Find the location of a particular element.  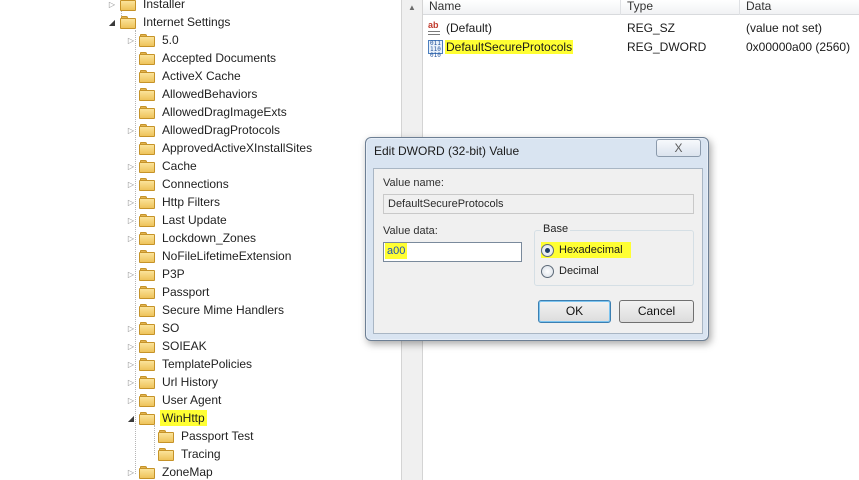

tree-item-accepted-documents: Accepted Documents is located at coordinates (202, 58).